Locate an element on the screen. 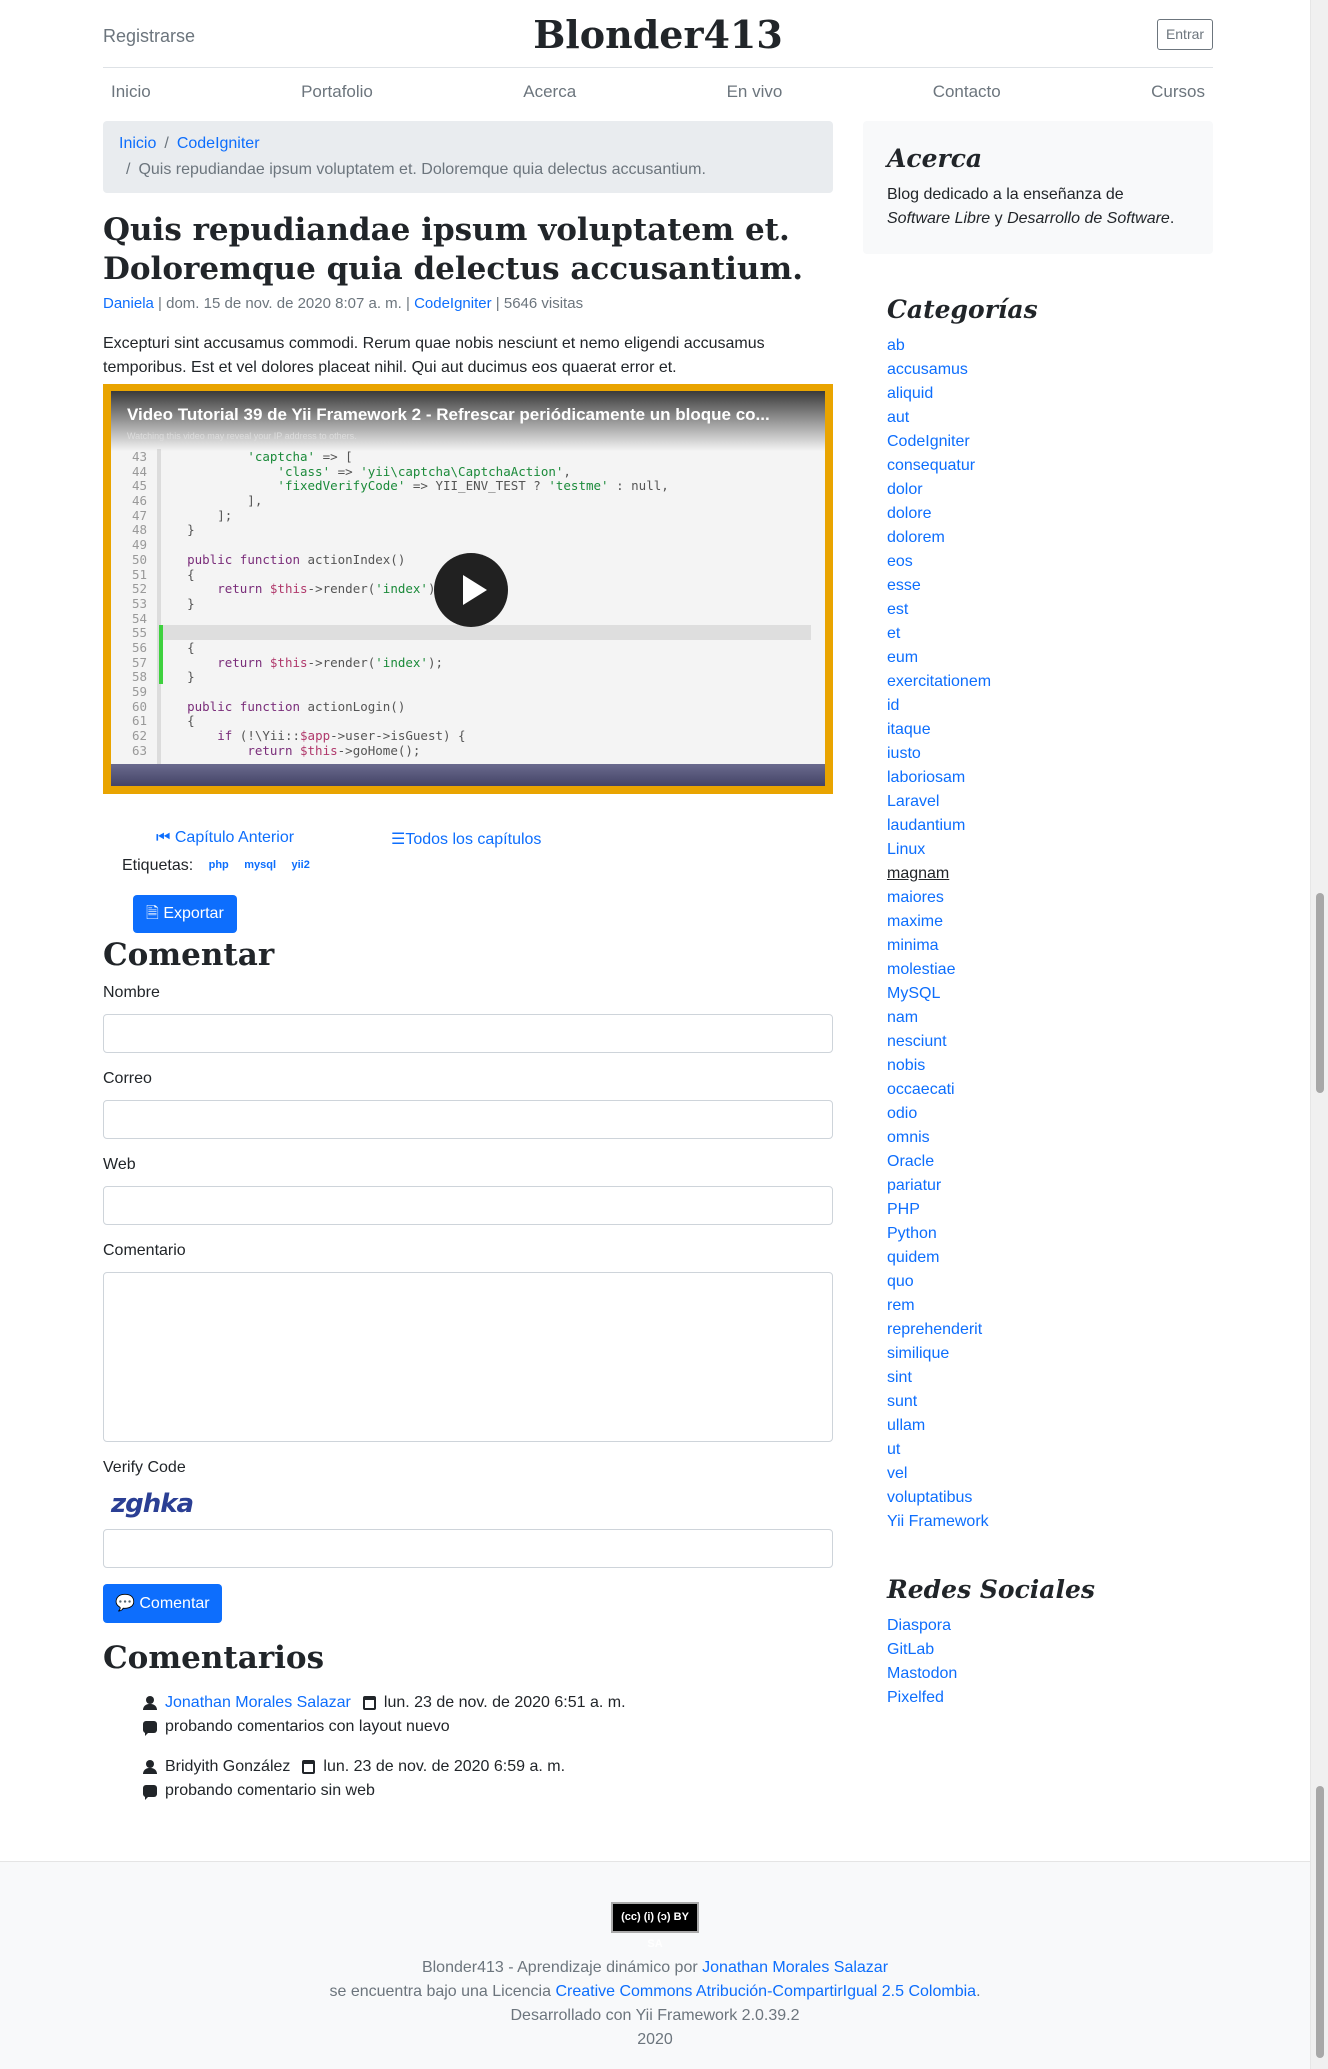  category-link: nesciunt is located at coordinates (1050, 1042).